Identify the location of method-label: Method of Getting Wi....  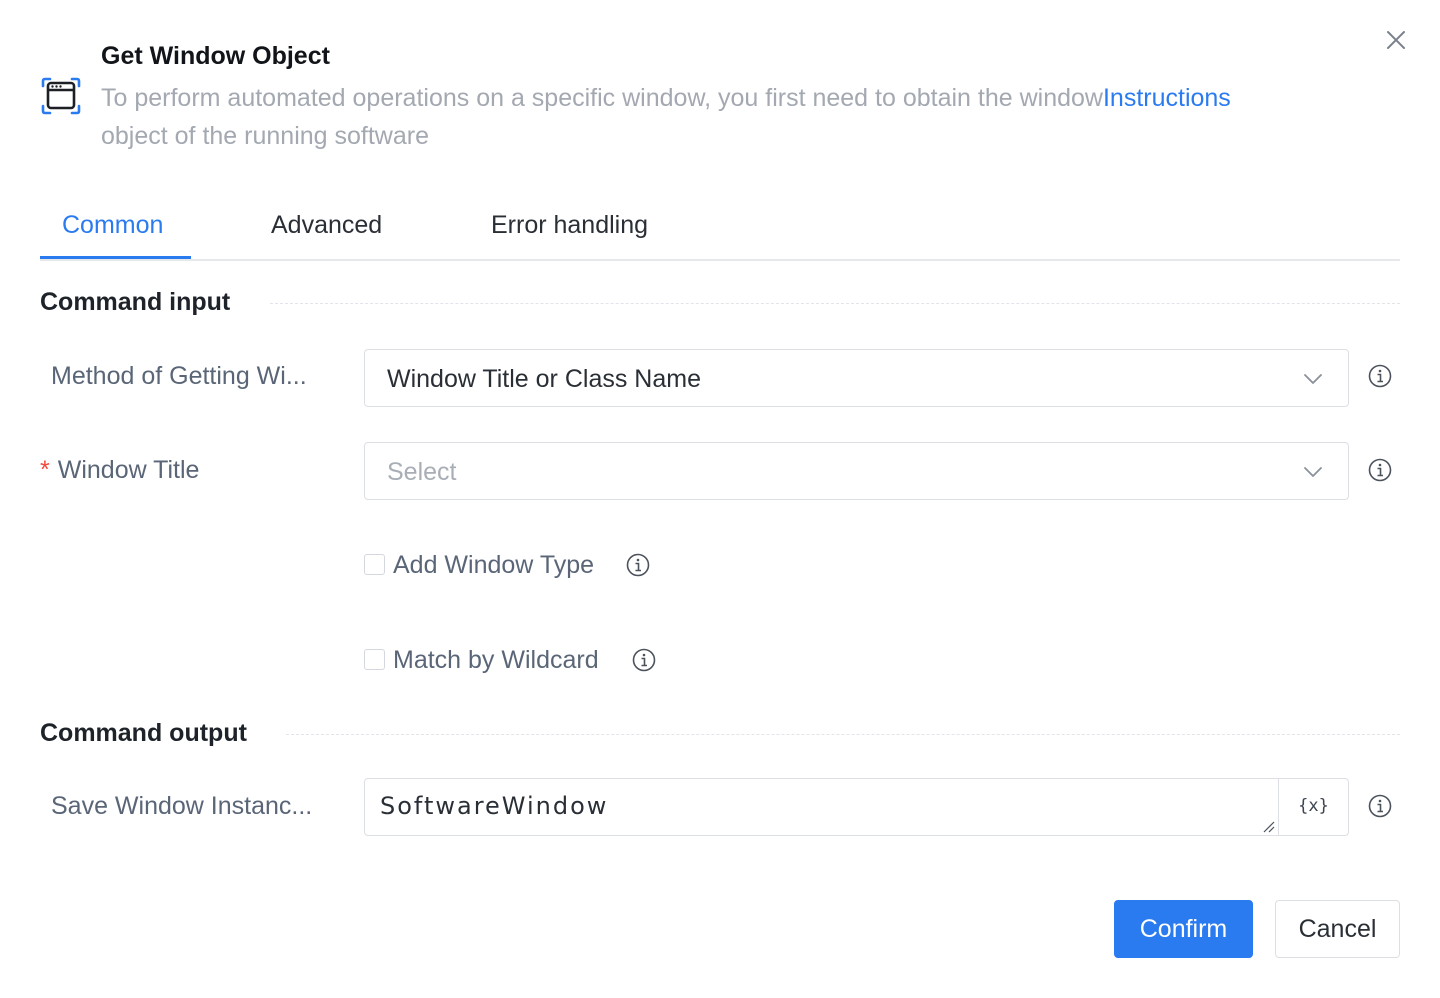
(179, 376).